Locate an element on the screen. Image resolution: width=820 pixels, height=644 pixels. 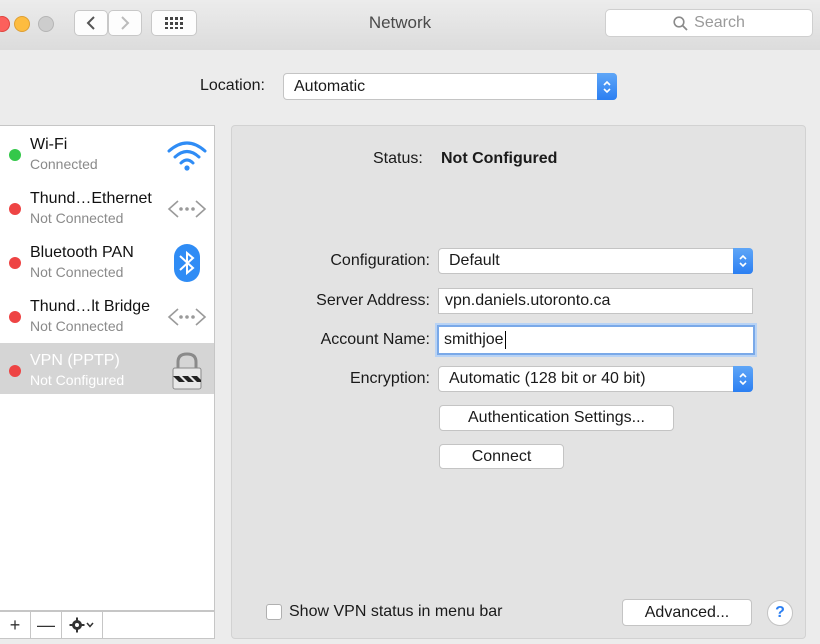
status-value: Not Configured is located at coordinates (499, 158).